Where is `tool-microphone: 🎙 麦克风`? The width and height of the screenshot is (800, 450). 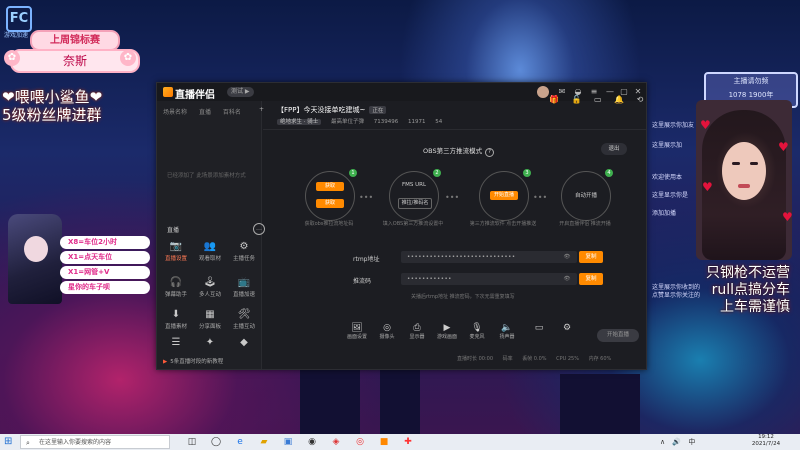 tool-microphone: 🎙 麦克风 is located at coordinates (477, 331).